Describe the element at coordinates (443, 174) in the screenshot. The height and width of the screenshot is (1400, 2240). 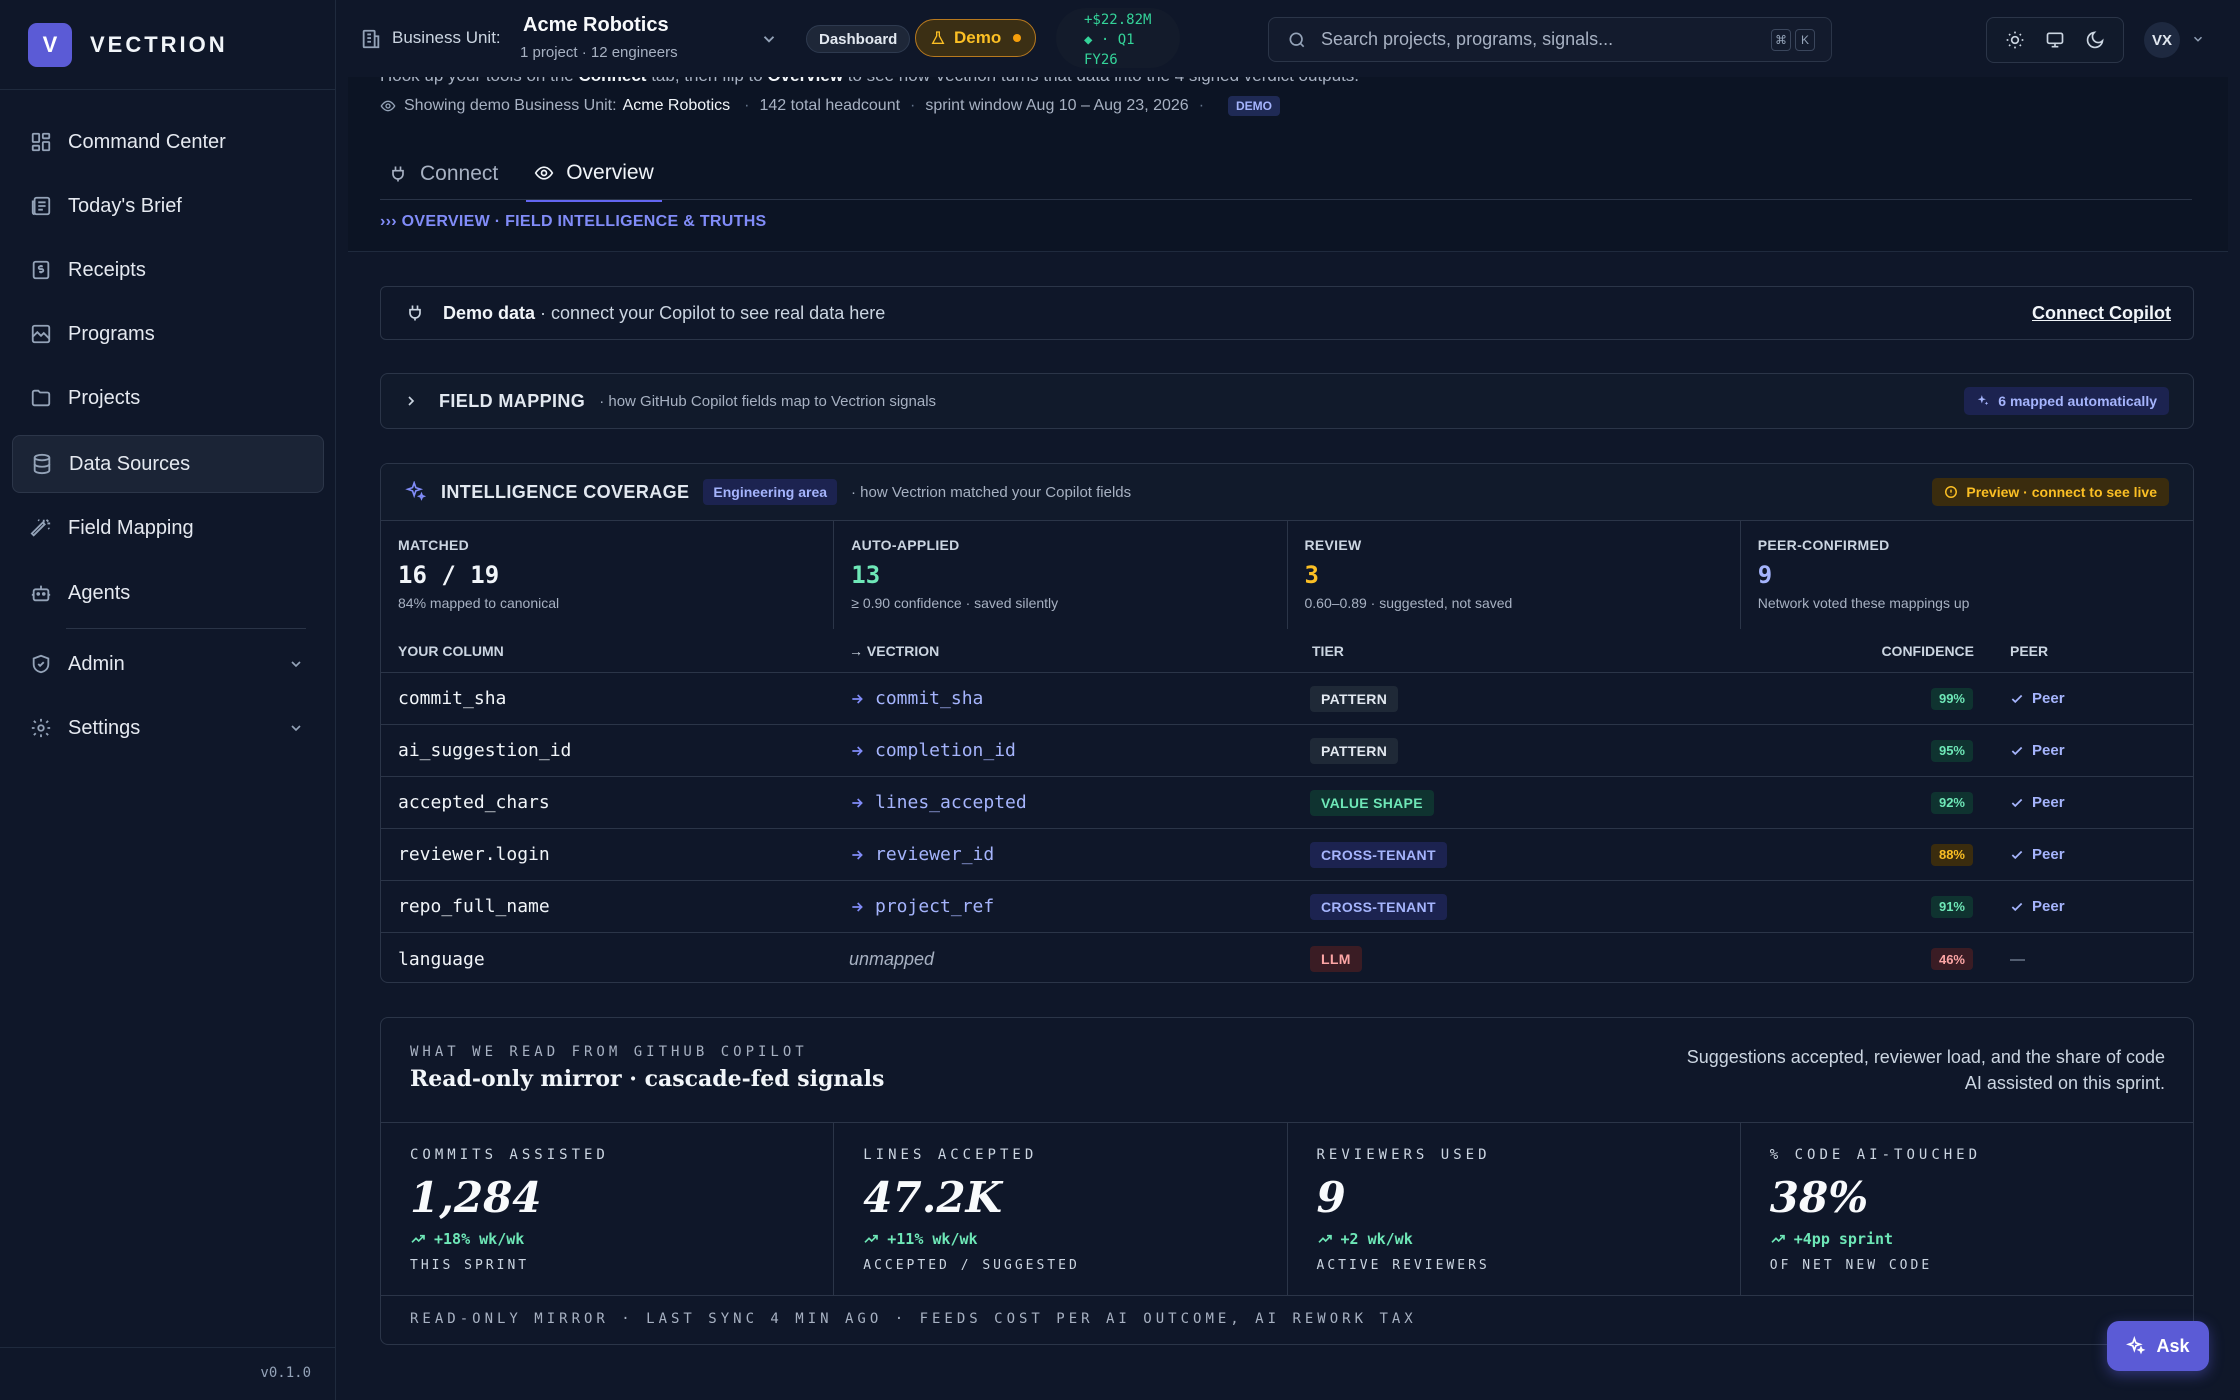
I see `tab-connect: Connect` at that location.